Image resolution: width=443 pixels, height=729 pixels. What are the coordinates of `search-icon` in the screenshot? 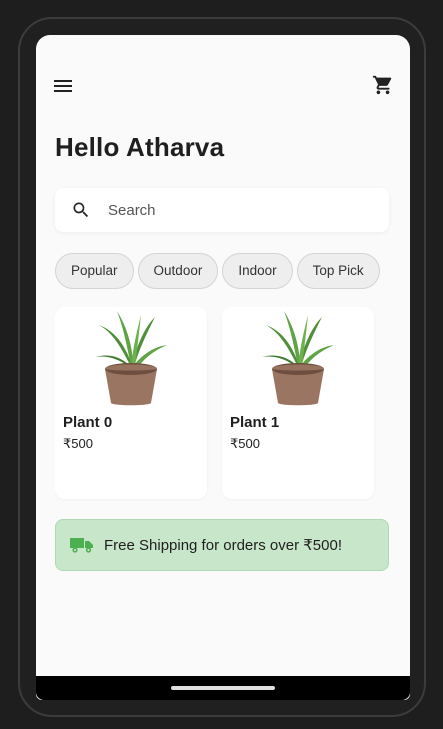 It's located at (81, 210).